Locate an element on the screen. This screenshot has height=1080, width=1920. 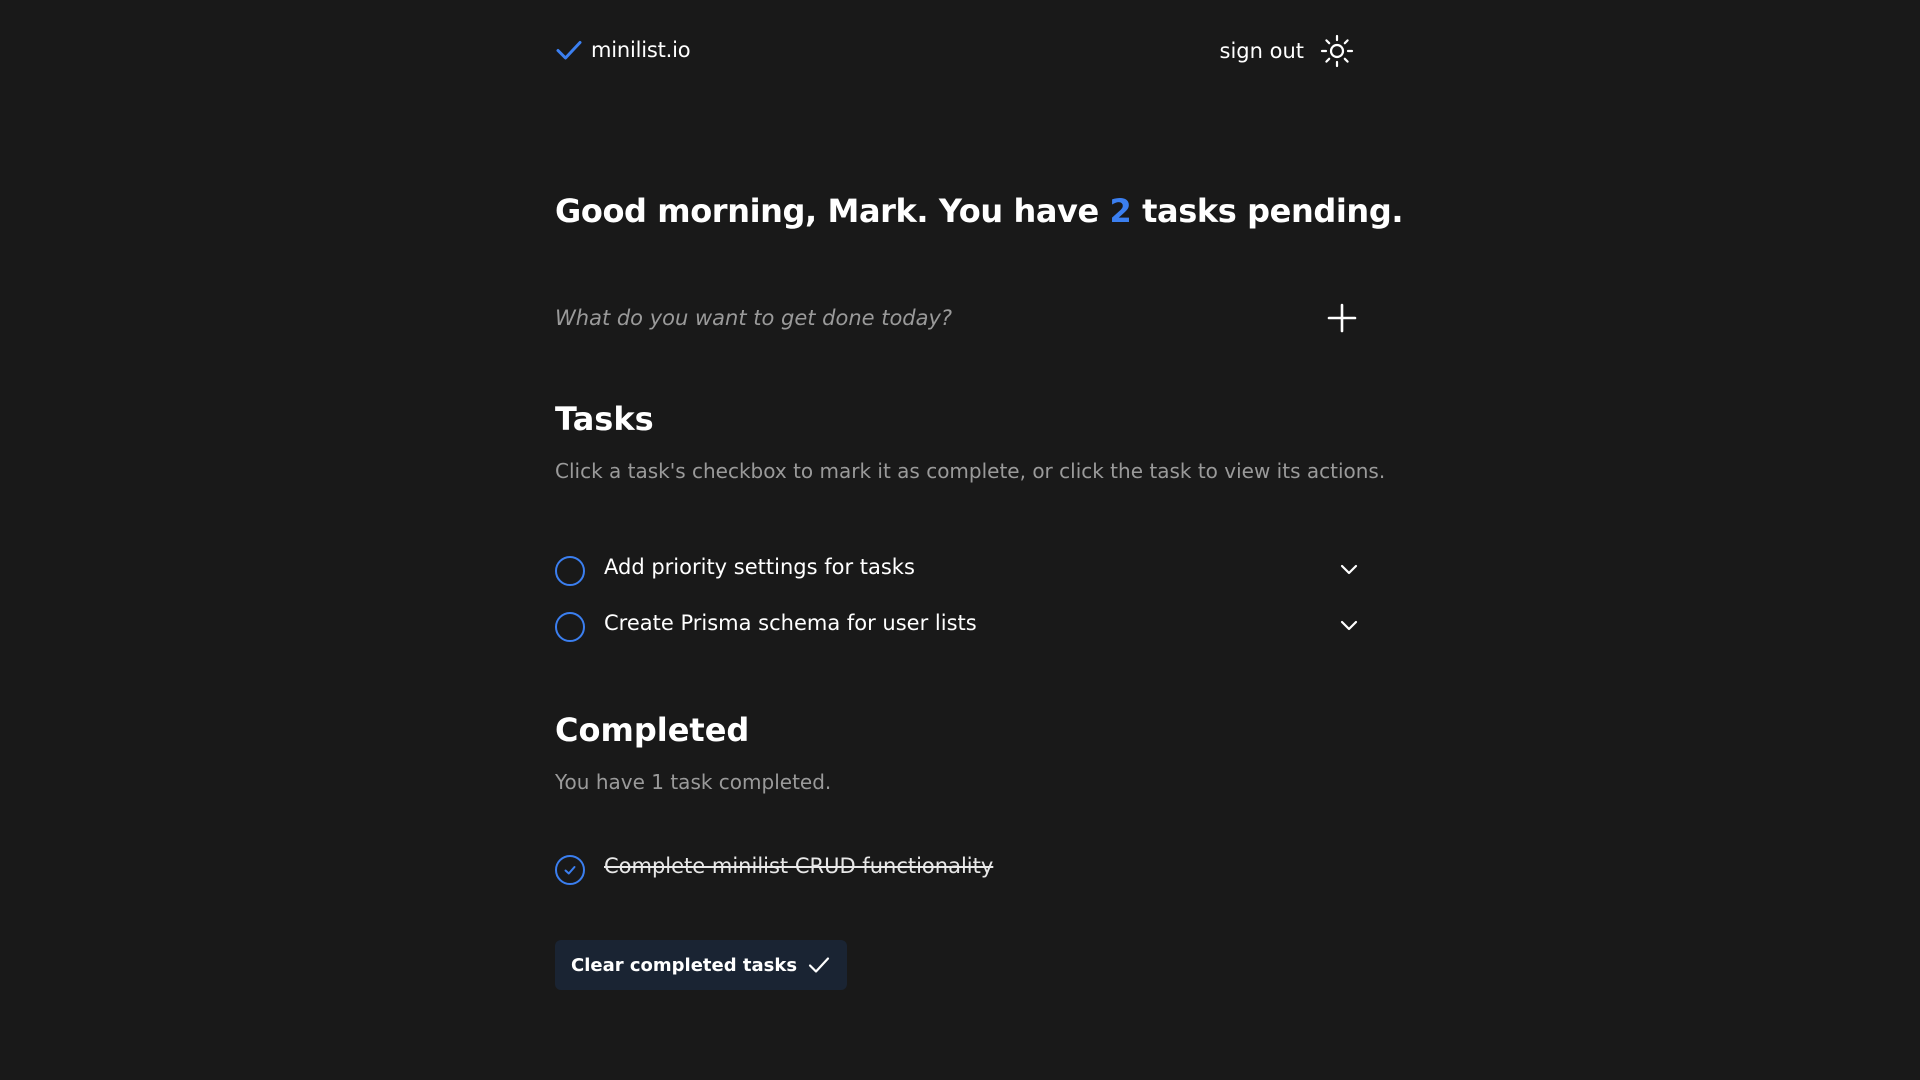
task-label: Add priority settings for tasks is located at coordinates (759, 567).